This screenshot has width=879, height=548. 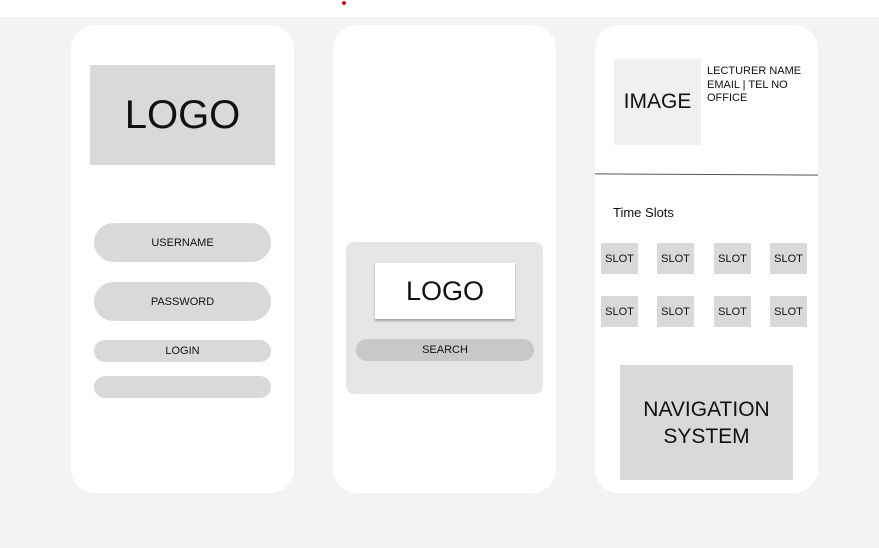 I want to click on divider, so click(x=706, y=174).